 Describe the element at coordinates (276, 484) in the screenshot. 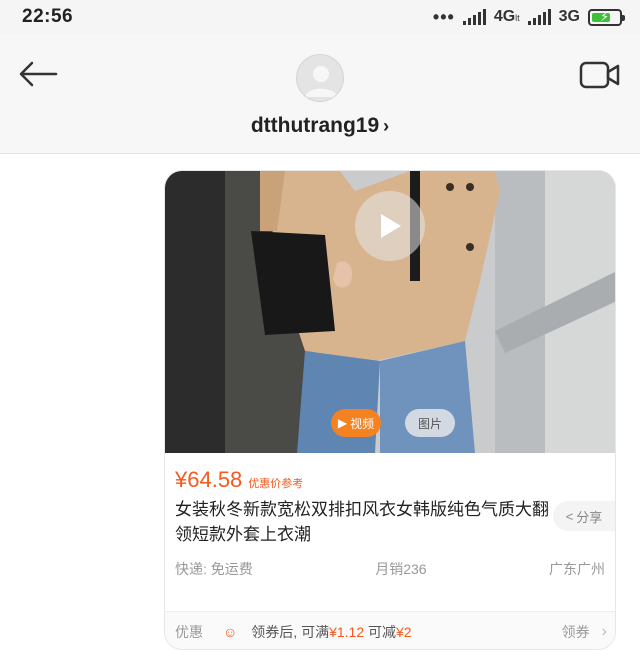

I see `price-note: 优惠价参考` at that location.